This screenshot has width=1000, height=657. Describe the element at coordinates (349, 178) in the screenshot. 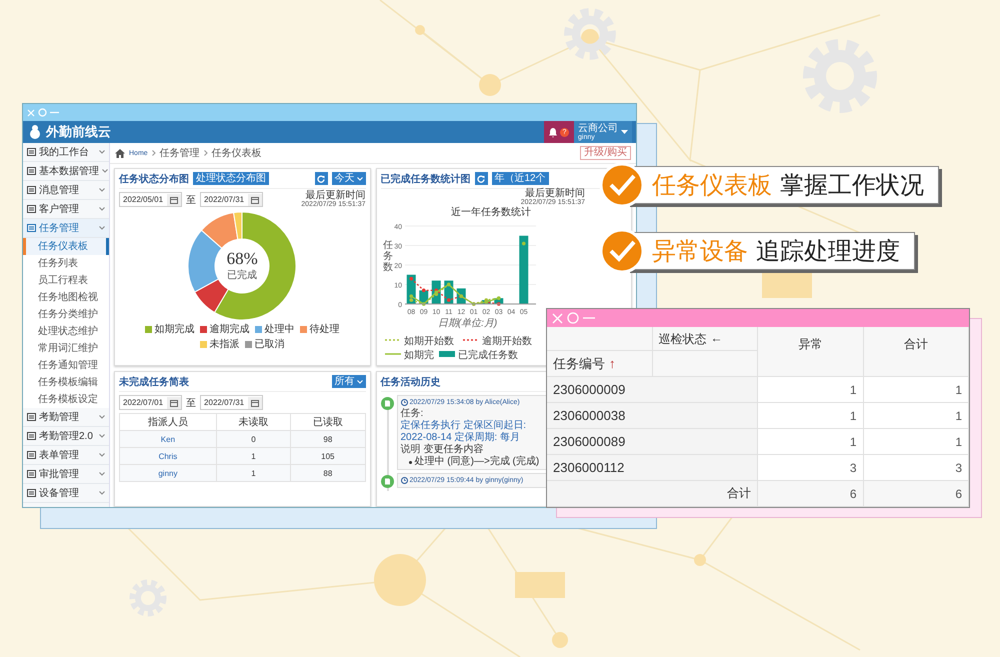

I see `range-dropdown: 今天` at that location.